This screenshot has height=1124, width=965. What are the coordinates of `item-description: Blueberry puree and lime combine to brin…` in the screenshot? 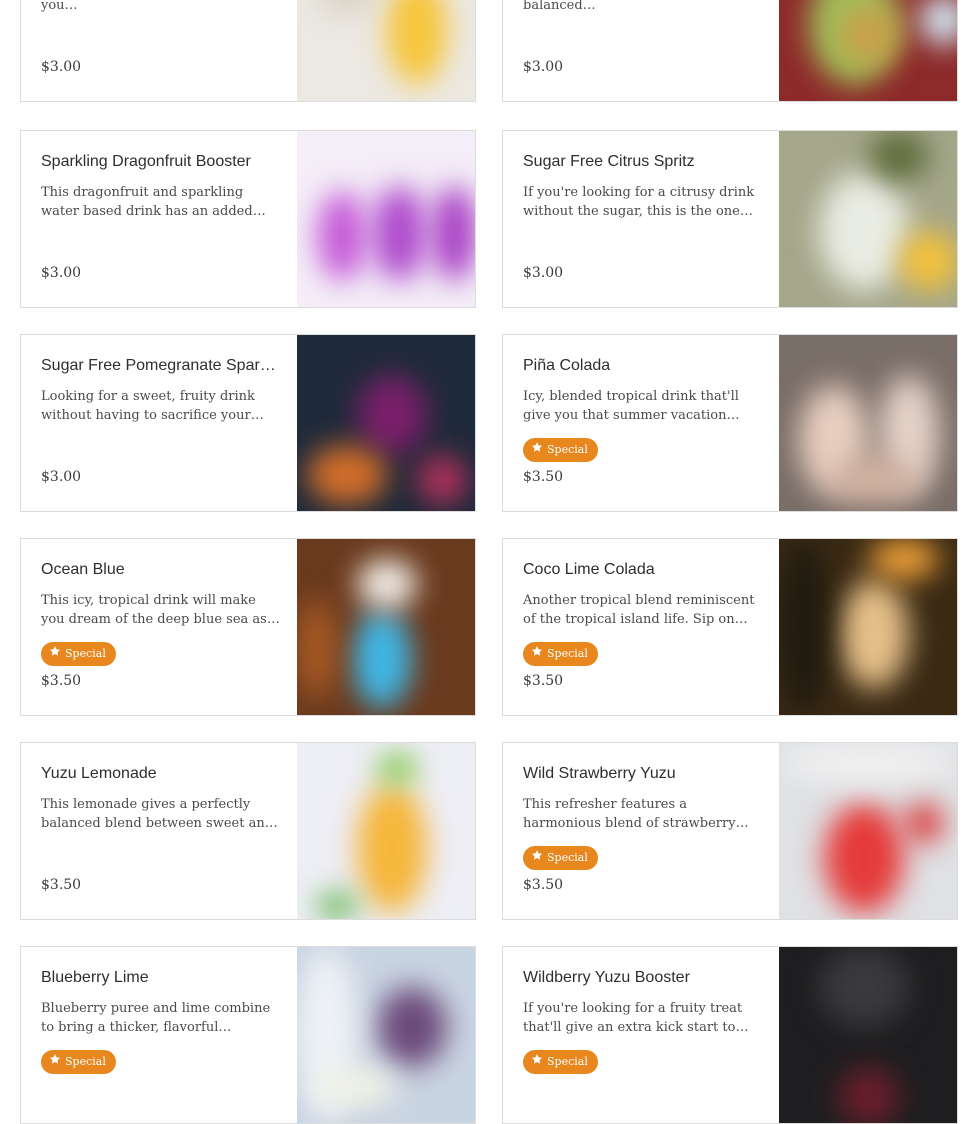 It's located at (156, 1018).